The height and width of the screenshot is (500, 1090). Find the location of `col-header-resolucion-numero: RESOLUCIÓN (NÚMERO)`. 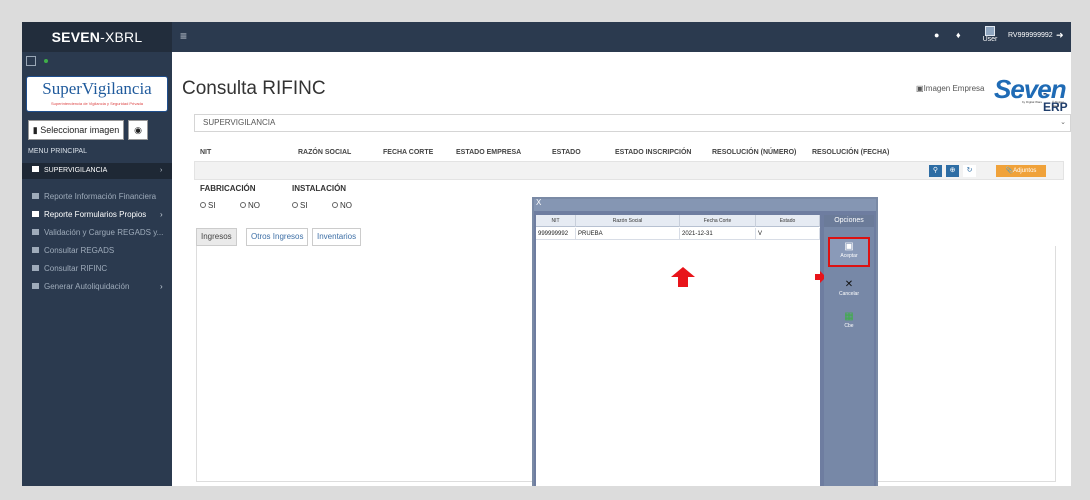

col-header-resolucion-numero: RESOLUCIÓN (NÚMERO) is located at coordinates (754, 152).